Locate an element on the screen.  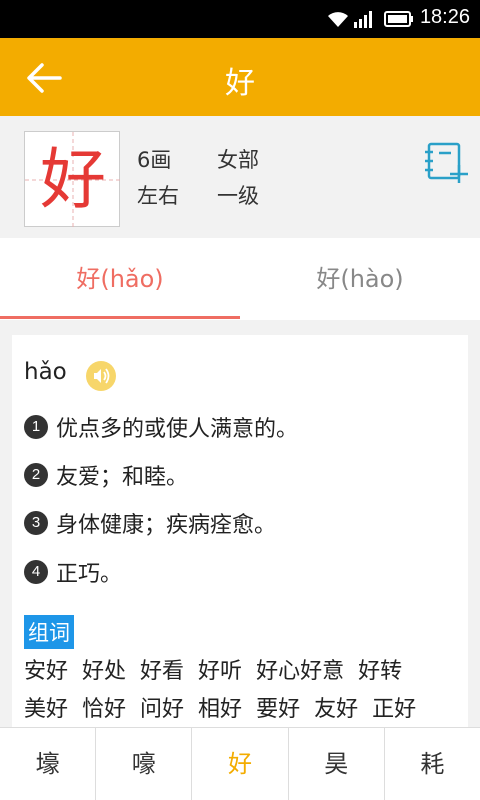
word-item: 好处 is located at coordinates (104, 672).